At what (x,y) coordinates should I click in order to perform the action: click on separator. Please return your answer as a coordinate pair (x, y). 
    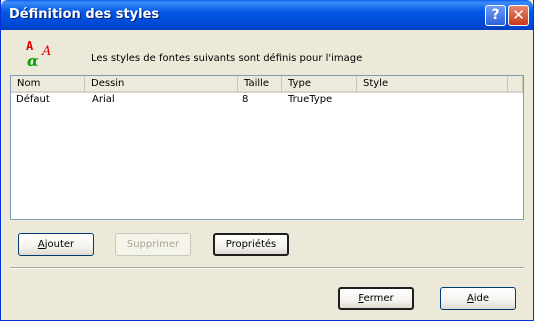
    Looking at the image, I should click on (267, 268).